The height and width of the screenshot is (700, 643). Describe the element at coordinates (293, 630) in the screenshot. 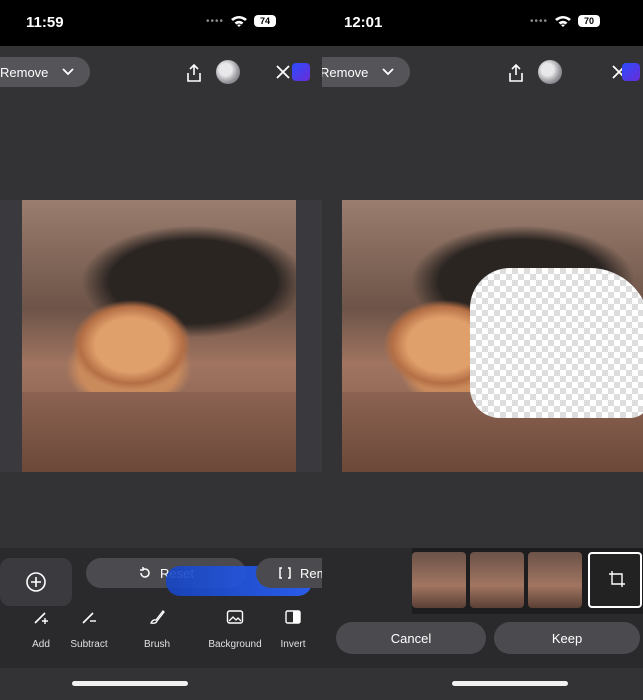

I see `tool-invert: Invert` at that location.